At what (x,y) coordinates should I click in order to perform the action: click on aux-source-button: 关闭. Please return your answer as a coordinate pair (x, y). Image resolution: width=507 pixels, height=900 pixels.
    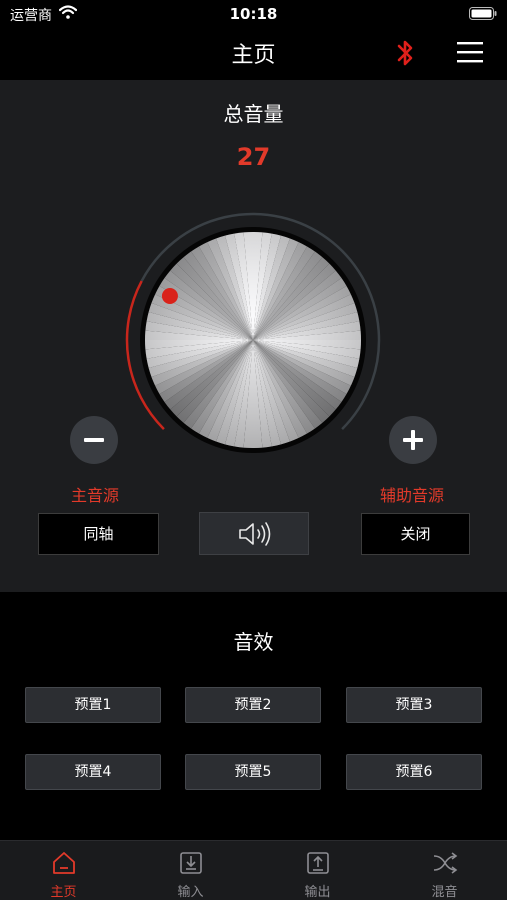
    Looking at the image, I should click on (415, 534).